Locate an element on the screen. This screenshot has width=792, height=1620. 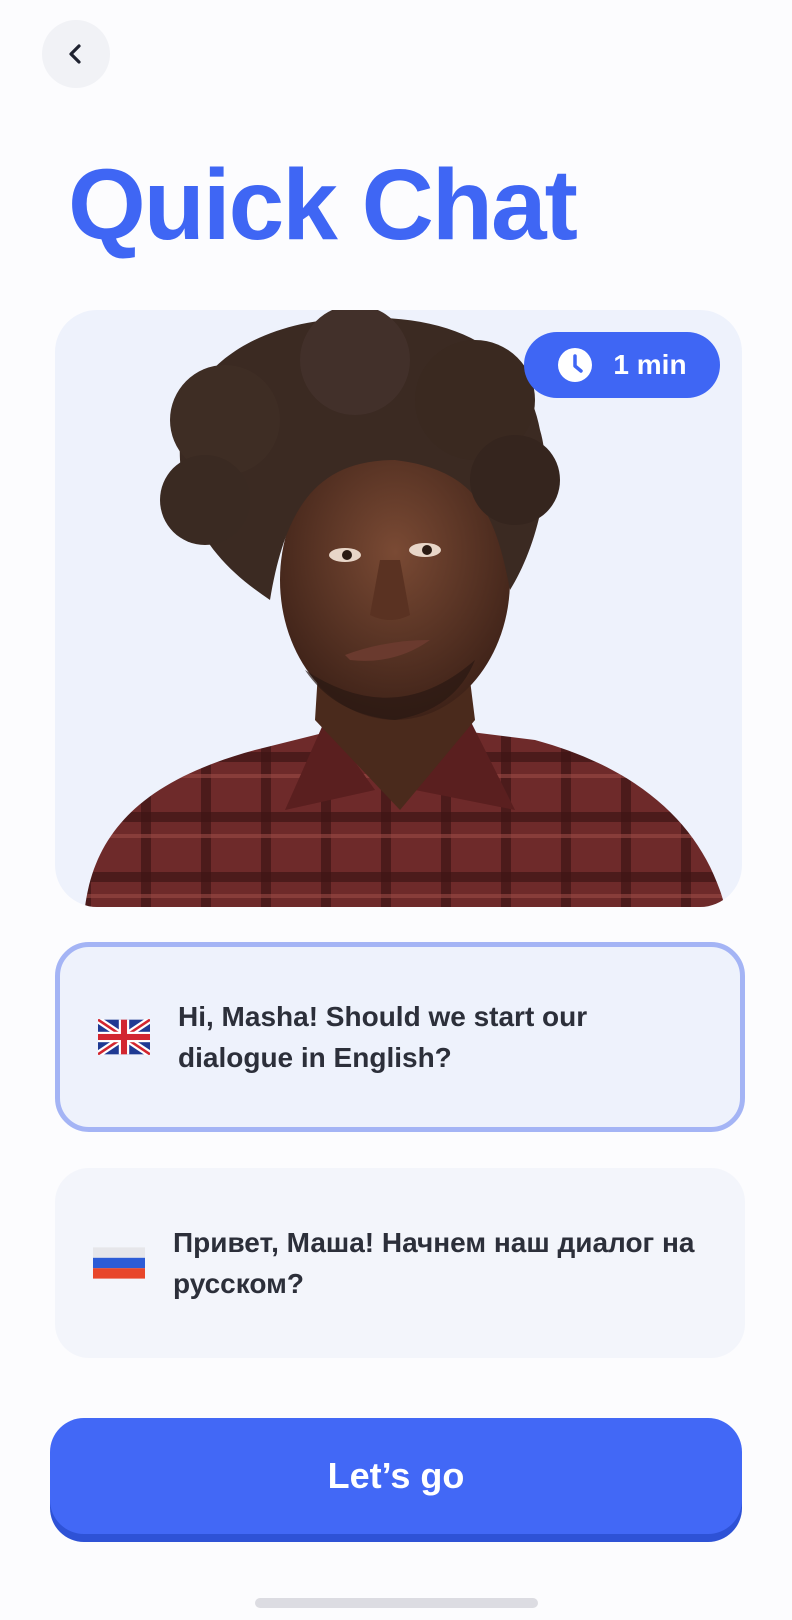
back-button is located at coordinates (76, 54).